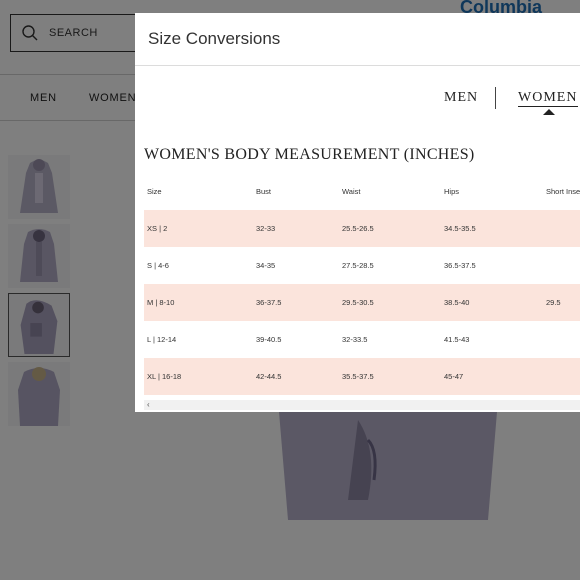 Image resolution: width=580 pixels, height=580 pixels. What do you see at coordinates (547, 98) in the screenshot?
I see `tab-women: WOMEN` at bounding box center [547, 98].